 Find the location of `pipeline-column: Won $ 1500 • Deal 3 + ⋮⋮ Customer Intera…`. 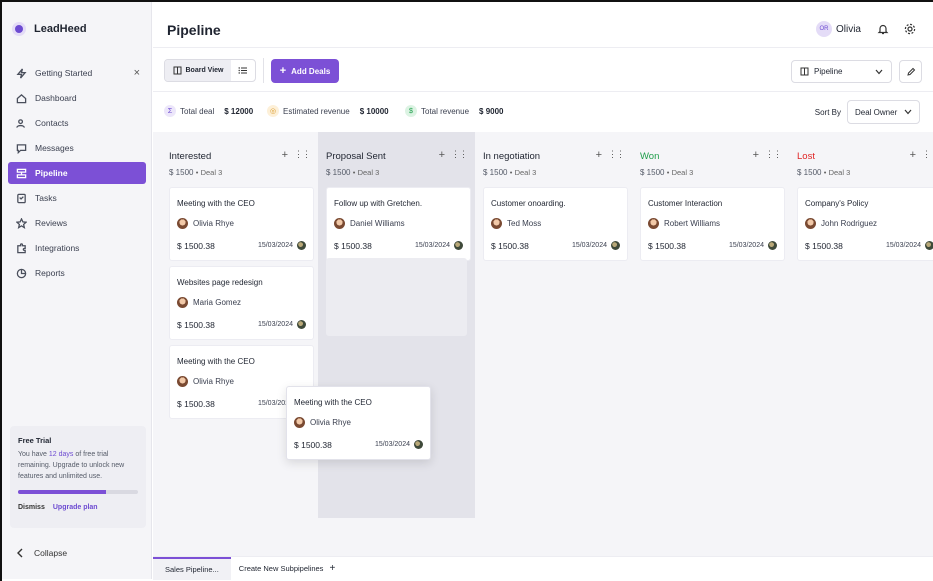

pipeline-column: Won $ 1500 • Deal 3 + ⋮⋮ Customer Intera… is located at coordinates (710, 344).